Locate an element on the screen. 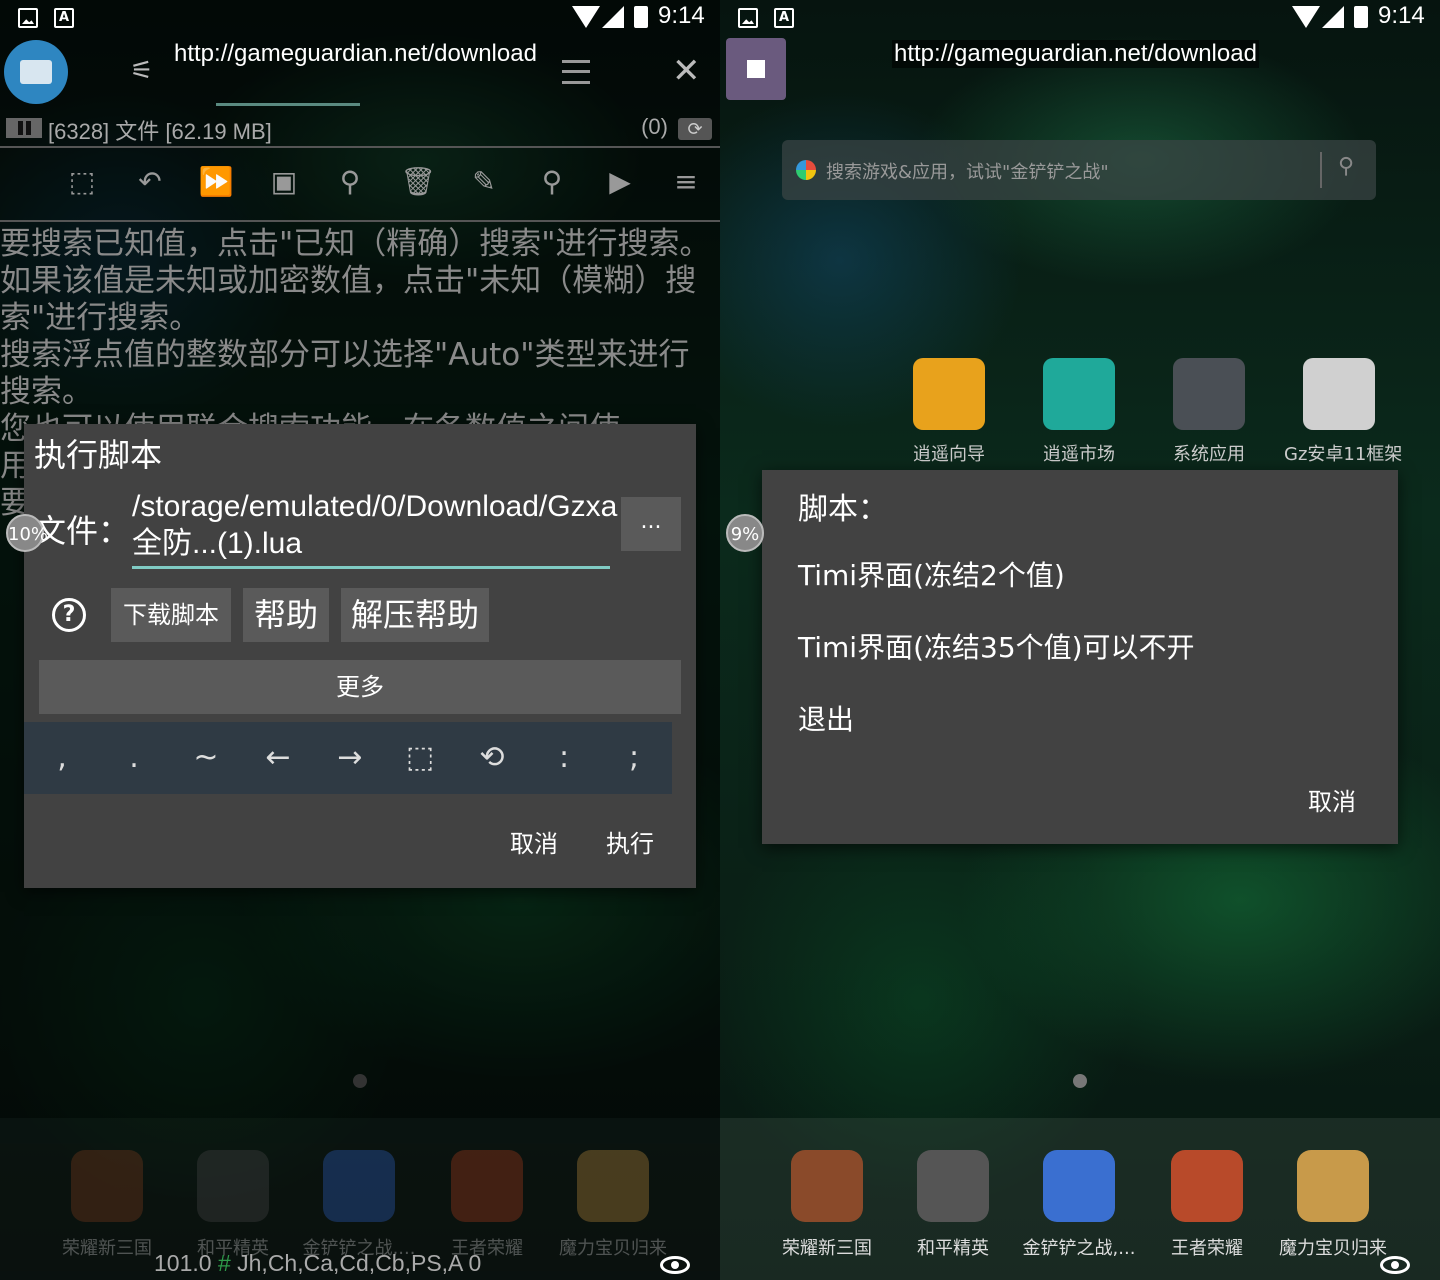 The image size is (1440, 1280). close-icon: ✕ is located at coordinates (686, 71).